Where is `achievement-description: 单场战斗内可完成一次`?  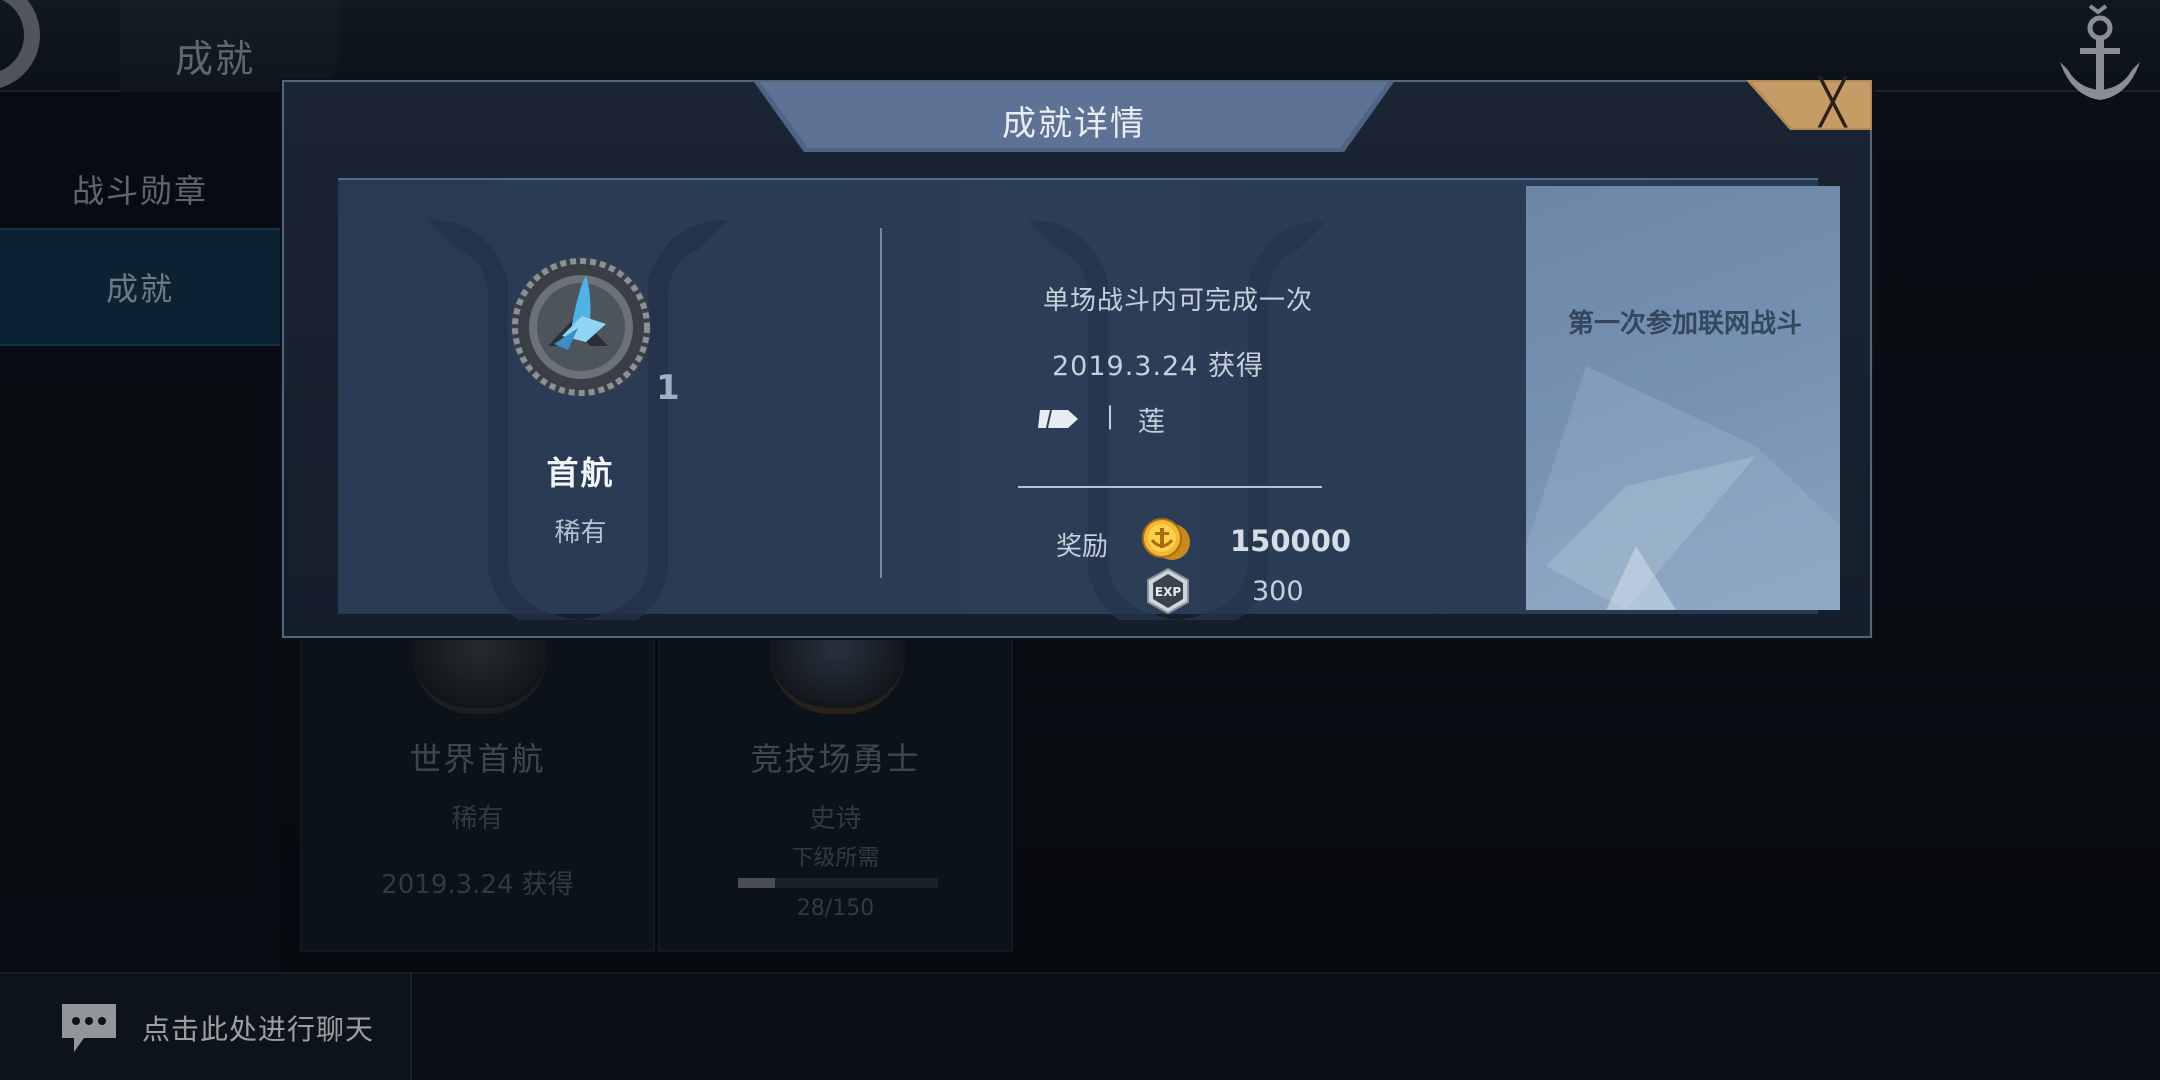
achievement-description: 单场战斗内可完成一次 is located at coordinates (1177, 301).